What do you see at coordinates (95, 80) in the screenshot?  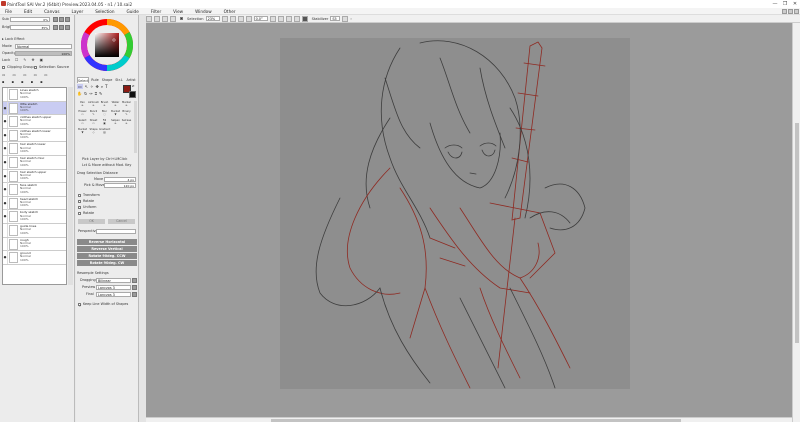 I see `tab-rule: Rule` at bounding box center [95, 80].